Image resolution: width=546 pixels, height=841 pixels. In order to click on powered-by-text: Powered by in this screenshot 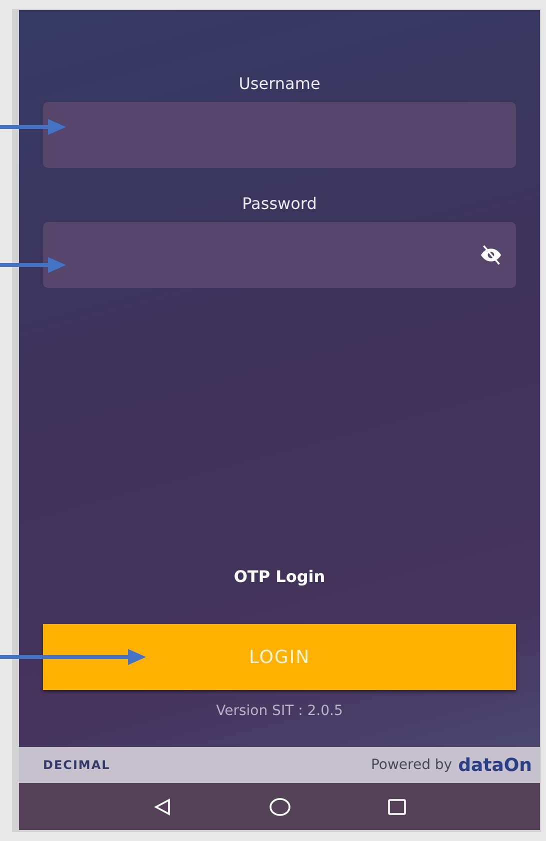, I will do `click(411, 765)`.